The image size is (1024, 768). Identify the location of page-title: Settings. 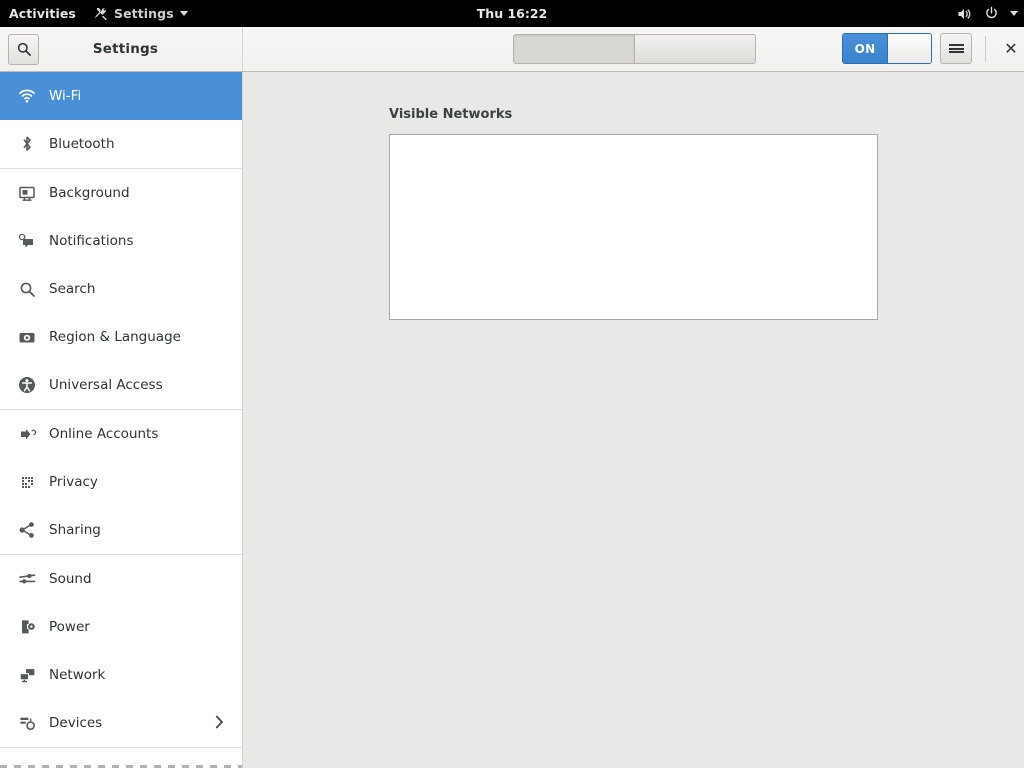
(125, 49).